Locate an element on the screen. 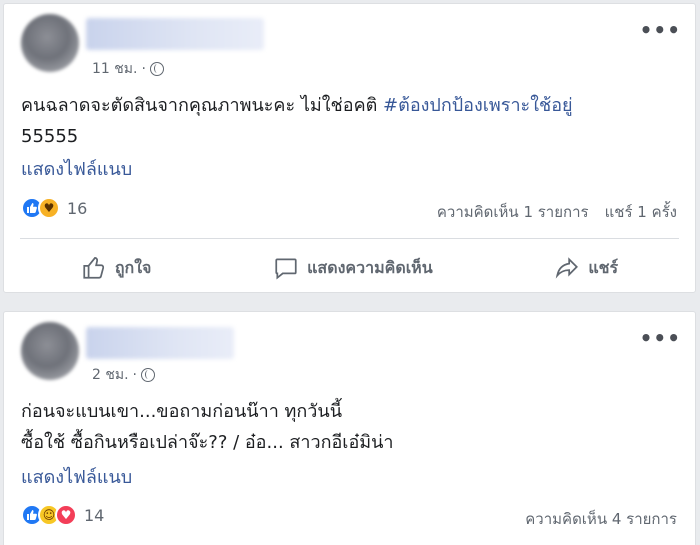 The width and height of the screenshot is (700, 545). post-text-line2: 55555 is located at coordinates (50, 136).